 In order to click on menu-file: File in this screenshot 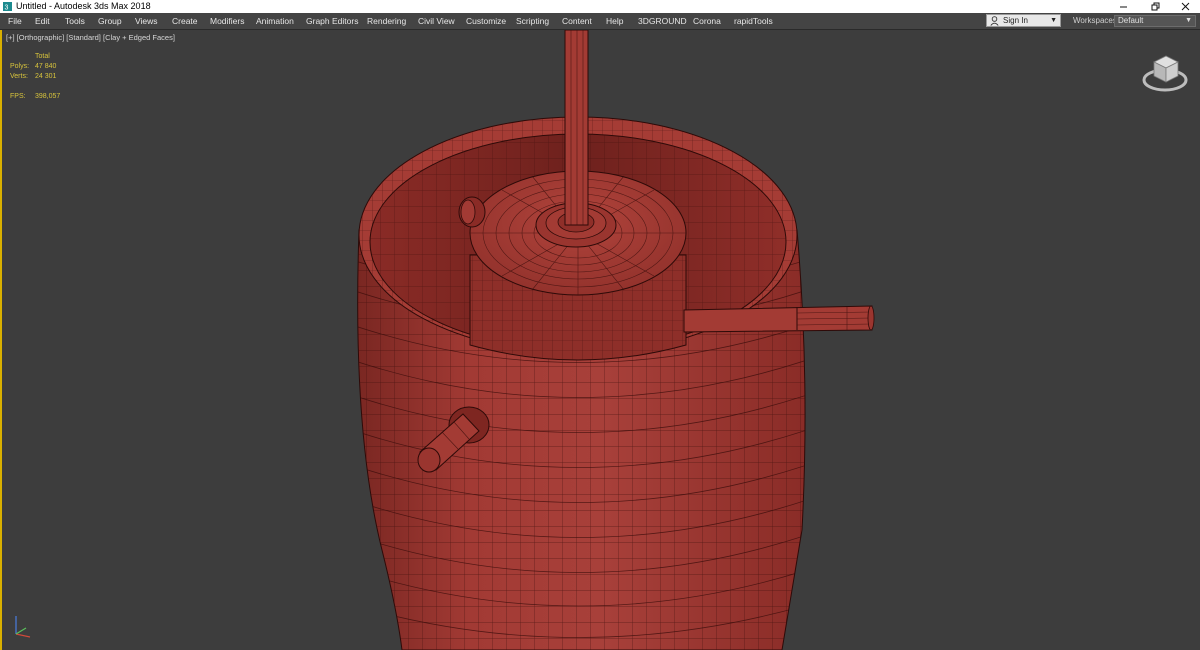, I will do `click(15, 21)`.